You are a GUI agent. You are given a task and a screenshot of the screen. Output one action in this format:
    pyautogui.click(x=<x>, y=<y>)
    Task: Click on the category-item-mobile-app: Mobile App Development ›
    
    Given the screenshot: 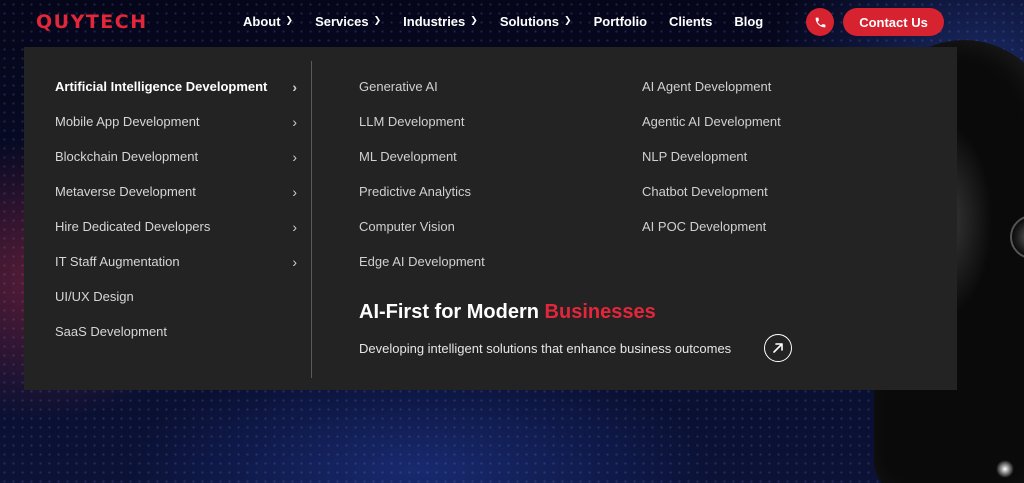 What is the action you would take?
    pyautogui.click(x=180, y=121)
    